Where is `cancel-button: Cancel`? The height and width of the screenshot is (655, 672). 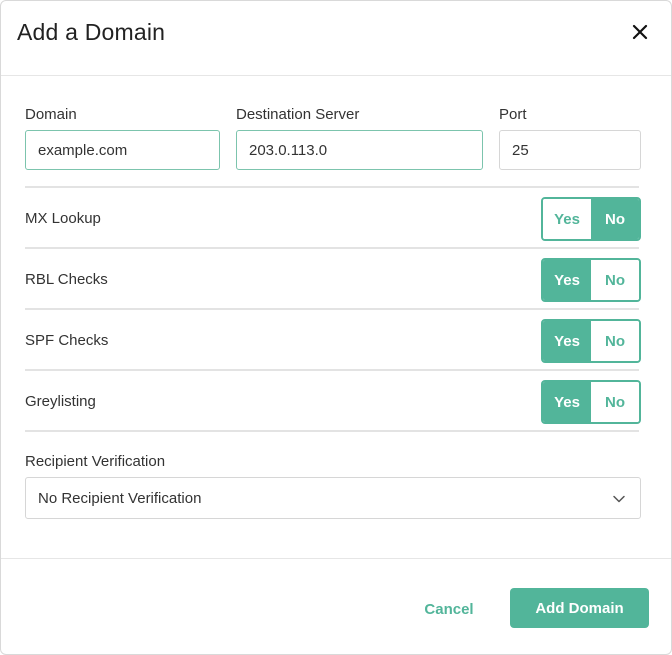 cancel-button: Cancel is located at coordinates (449, 609).